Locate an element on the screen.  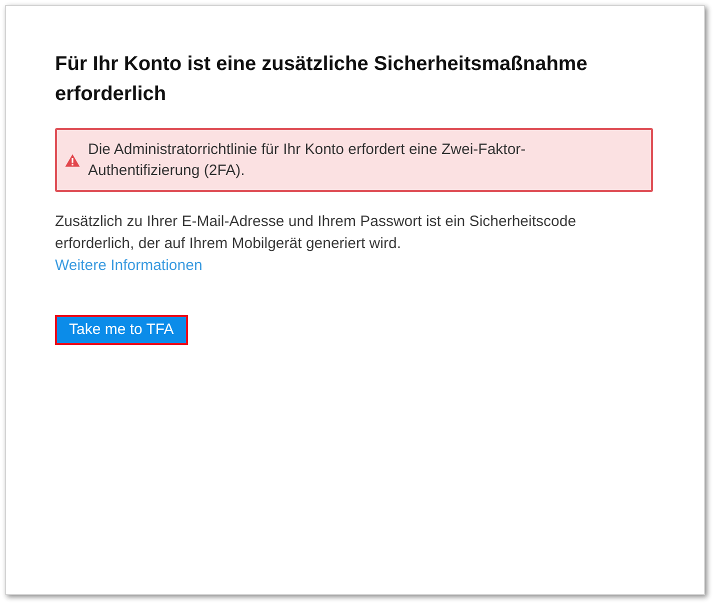
more-info-link: Weitere Informationen is located at coordinates (128, 266).